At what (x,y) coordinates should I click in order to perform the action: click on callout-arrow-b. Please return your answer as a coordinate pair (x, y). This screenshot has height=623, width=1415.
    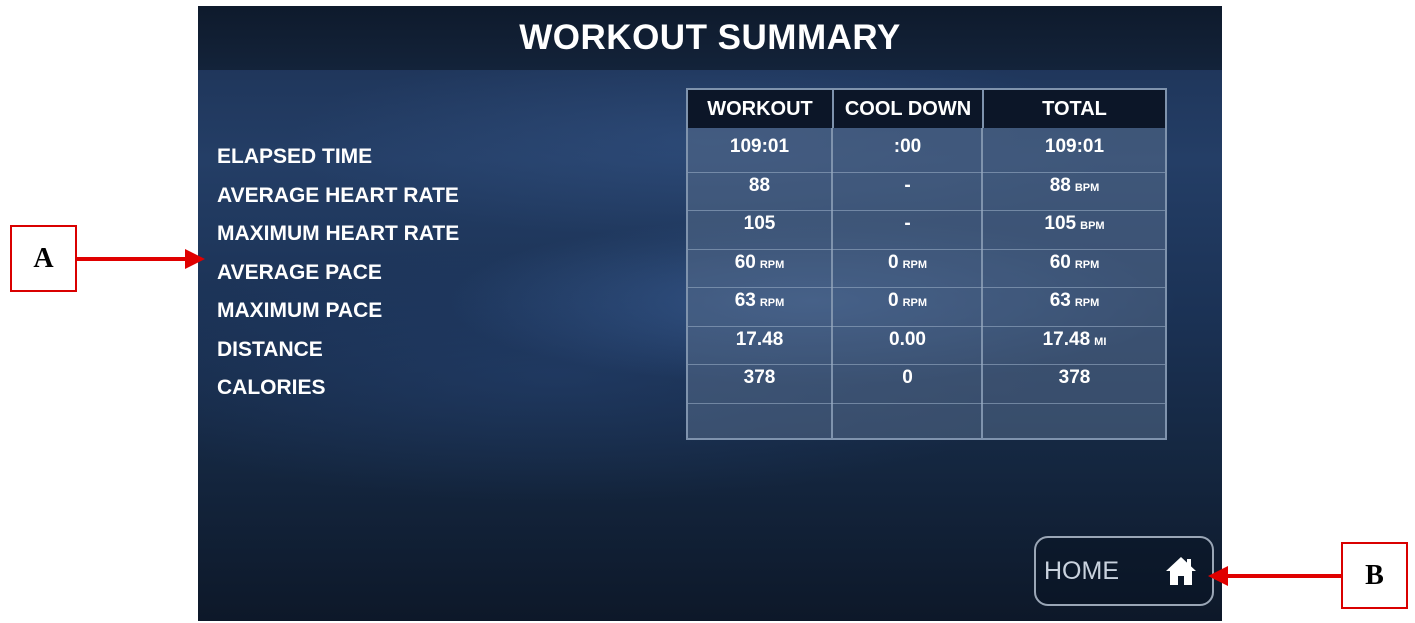
    Looking at the image, I should click on (1275, 576).